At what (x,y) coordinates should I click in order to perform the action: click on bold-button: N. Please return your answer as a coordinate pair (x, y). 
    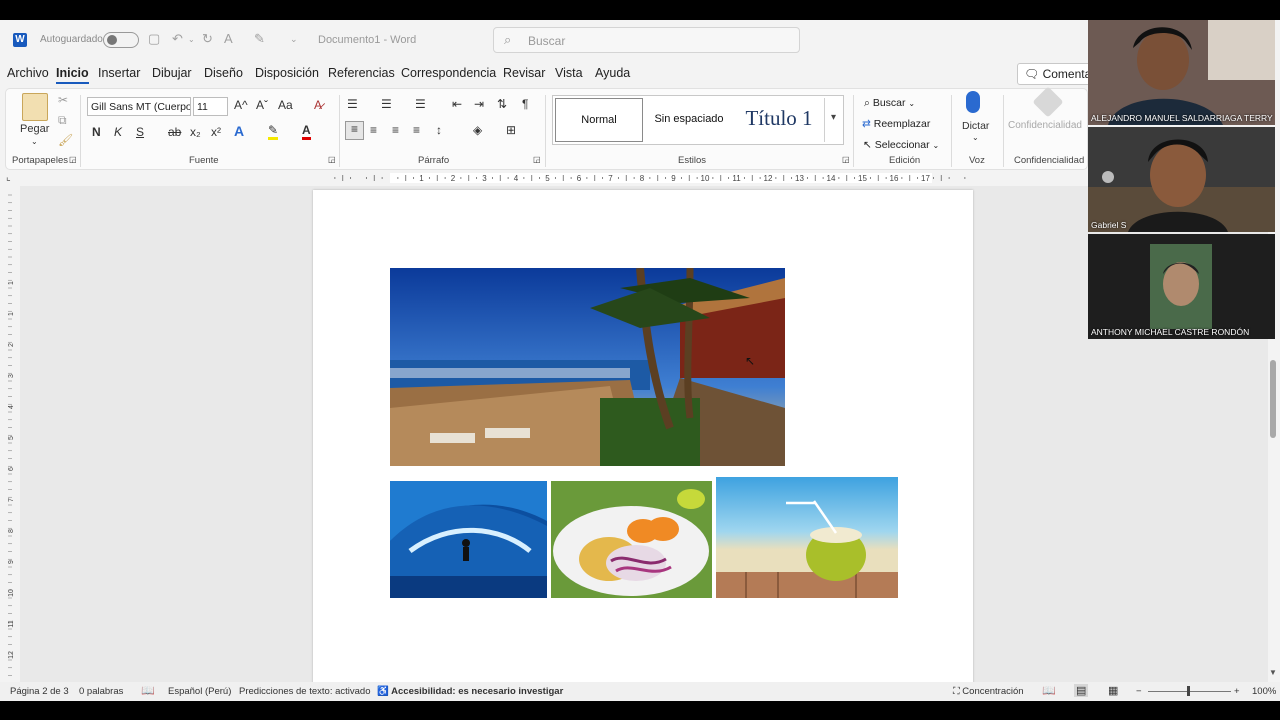
    Looking at the image, I should click on (96, 132).